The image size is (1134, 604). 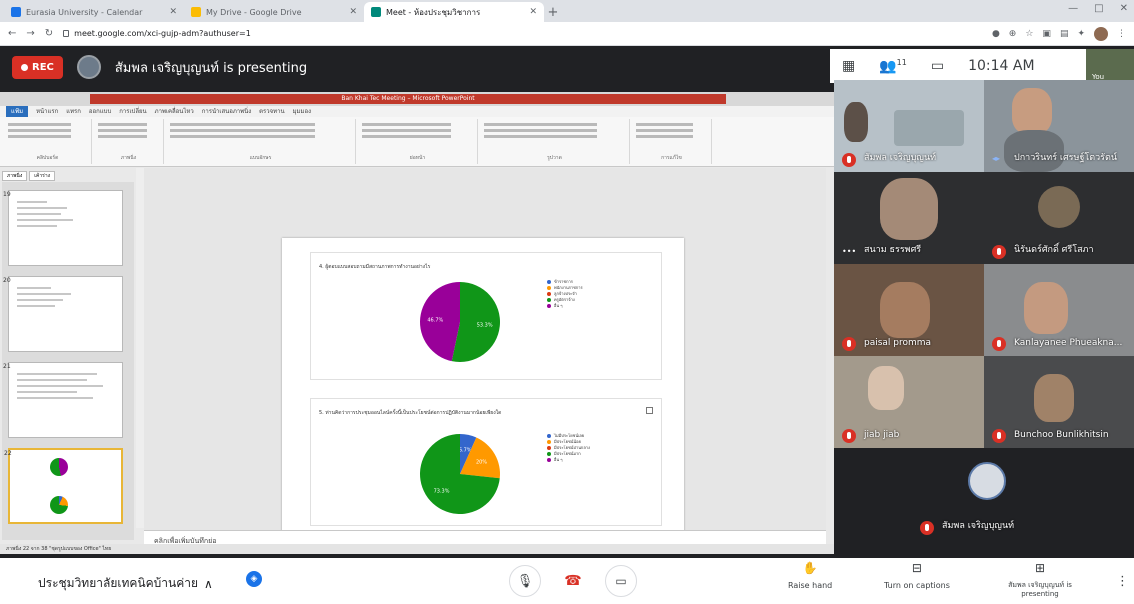 I want to click on camera-permission-icon: ●, so click(x=996, y=34).